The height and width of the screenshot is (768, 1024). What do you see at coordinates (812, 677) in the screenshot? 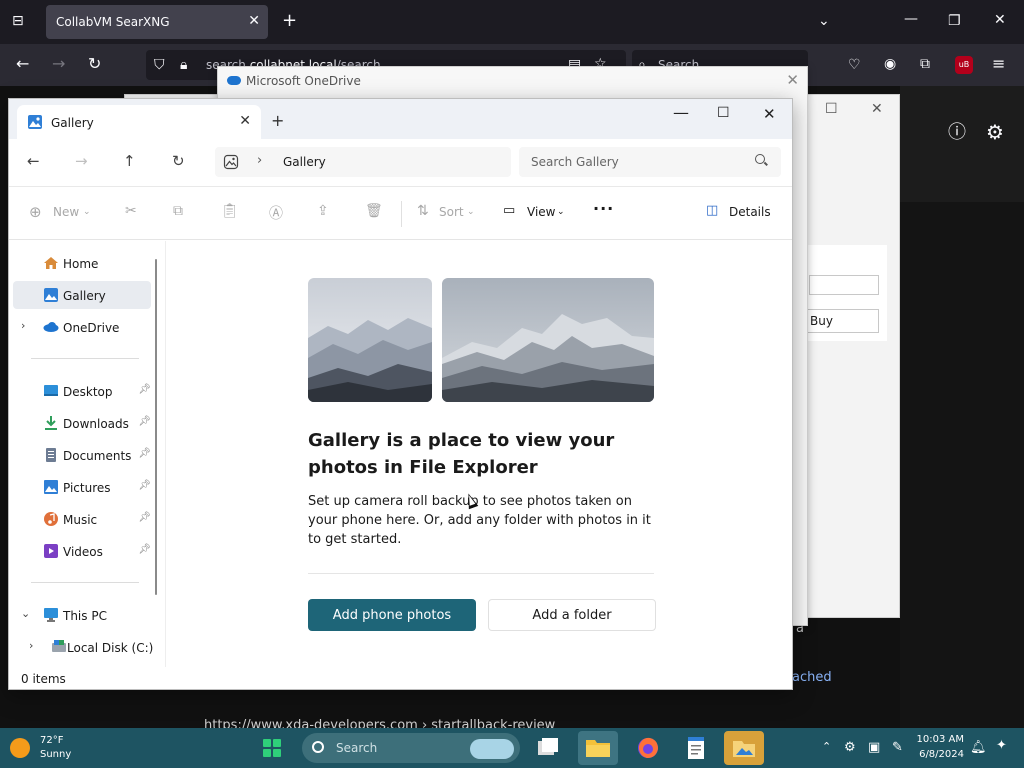
I see `background-link: ached` at bounding box center [812, 677].